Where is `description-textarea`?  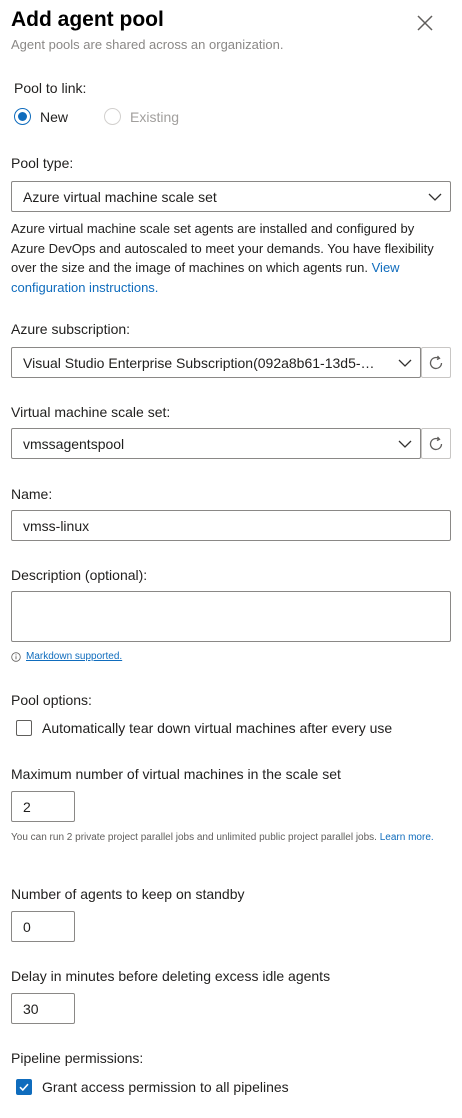
description-textarea is located at coordinates (231, 616).